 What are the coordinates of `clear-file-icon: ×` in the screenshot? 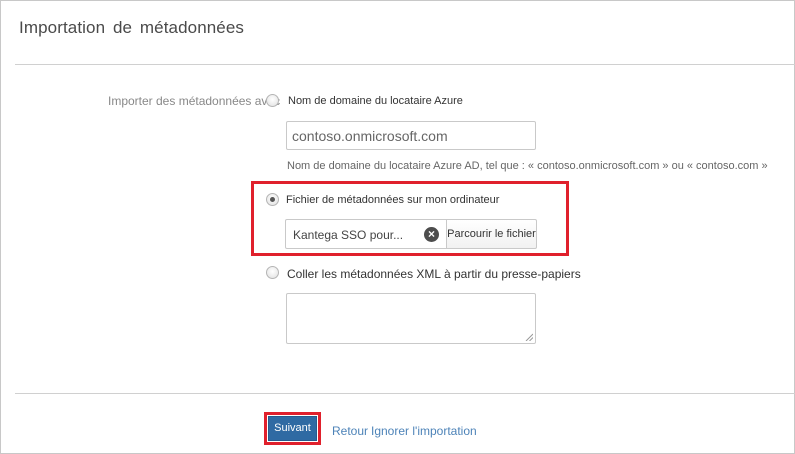 It's located at (431, 234).